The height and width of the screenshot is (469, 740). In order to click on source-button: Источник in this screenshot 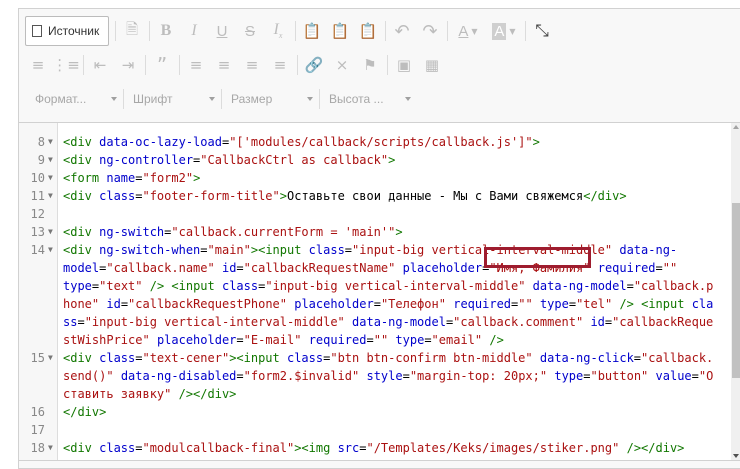, I will do `click(67, 31)`.